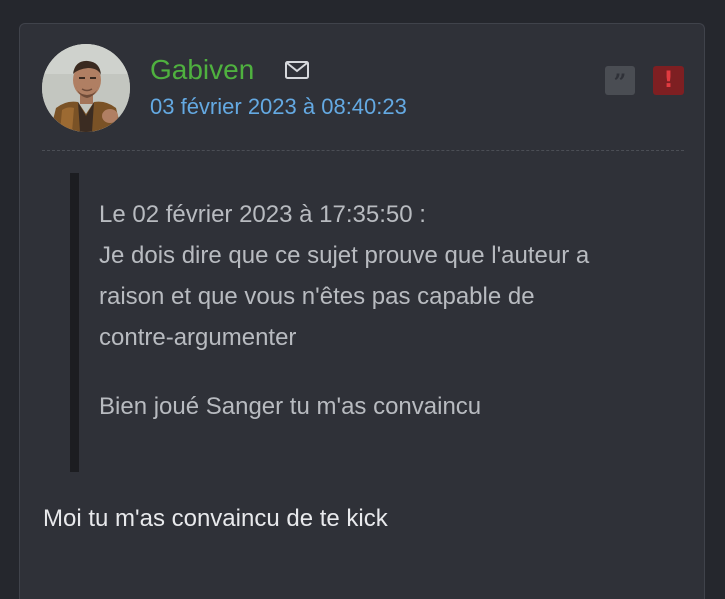 This screenshot has width=725, height=599. What do you see at coordinates (297, 70) in the screenshot?
I see `mail-icon` at bounding box center [297, 70].